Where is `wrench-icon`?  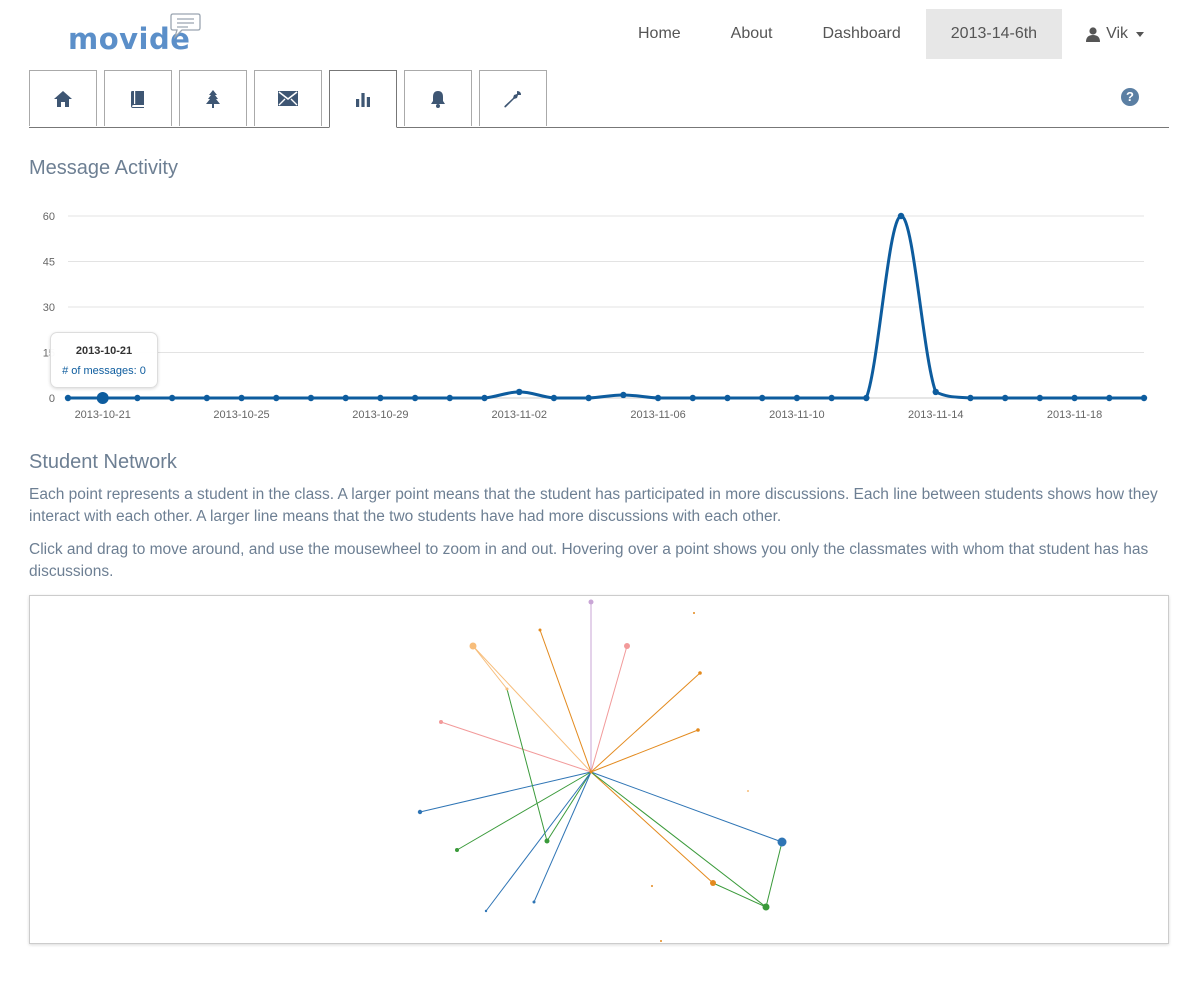
wrench-icon is located at coordinates (512, 98).